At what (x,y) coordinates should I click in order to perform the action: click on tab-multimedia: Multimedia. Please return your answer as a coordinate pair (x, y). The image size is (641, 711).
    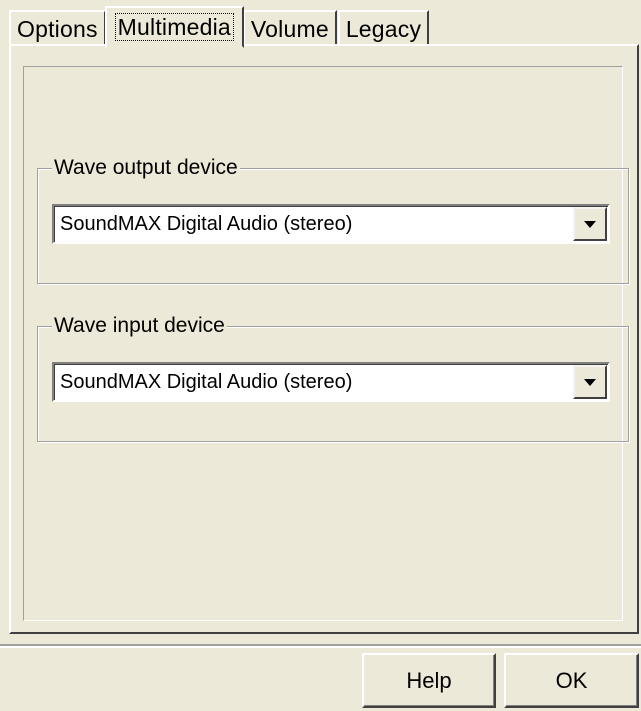
    Looking at the image, I should click on (174, 27).